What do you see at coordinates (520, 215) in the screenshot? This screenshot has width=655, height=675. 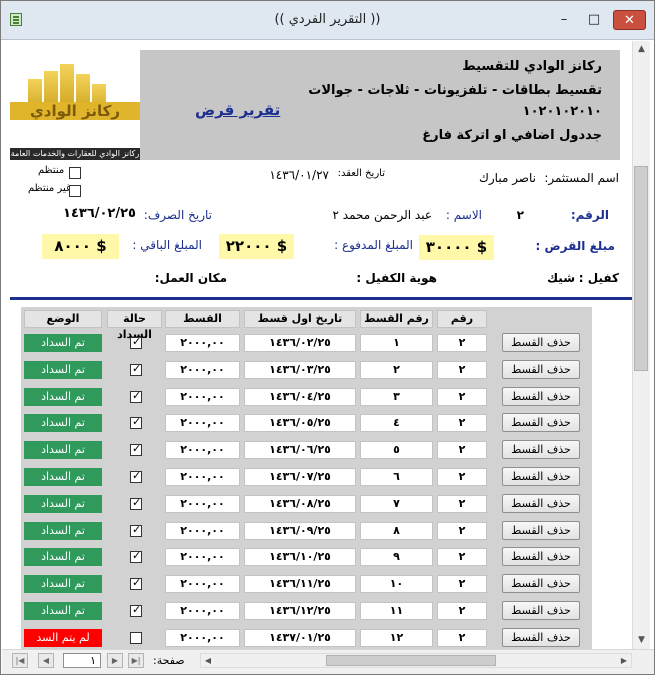 I see `number-value: ٢` at bounding box center [520, 215].